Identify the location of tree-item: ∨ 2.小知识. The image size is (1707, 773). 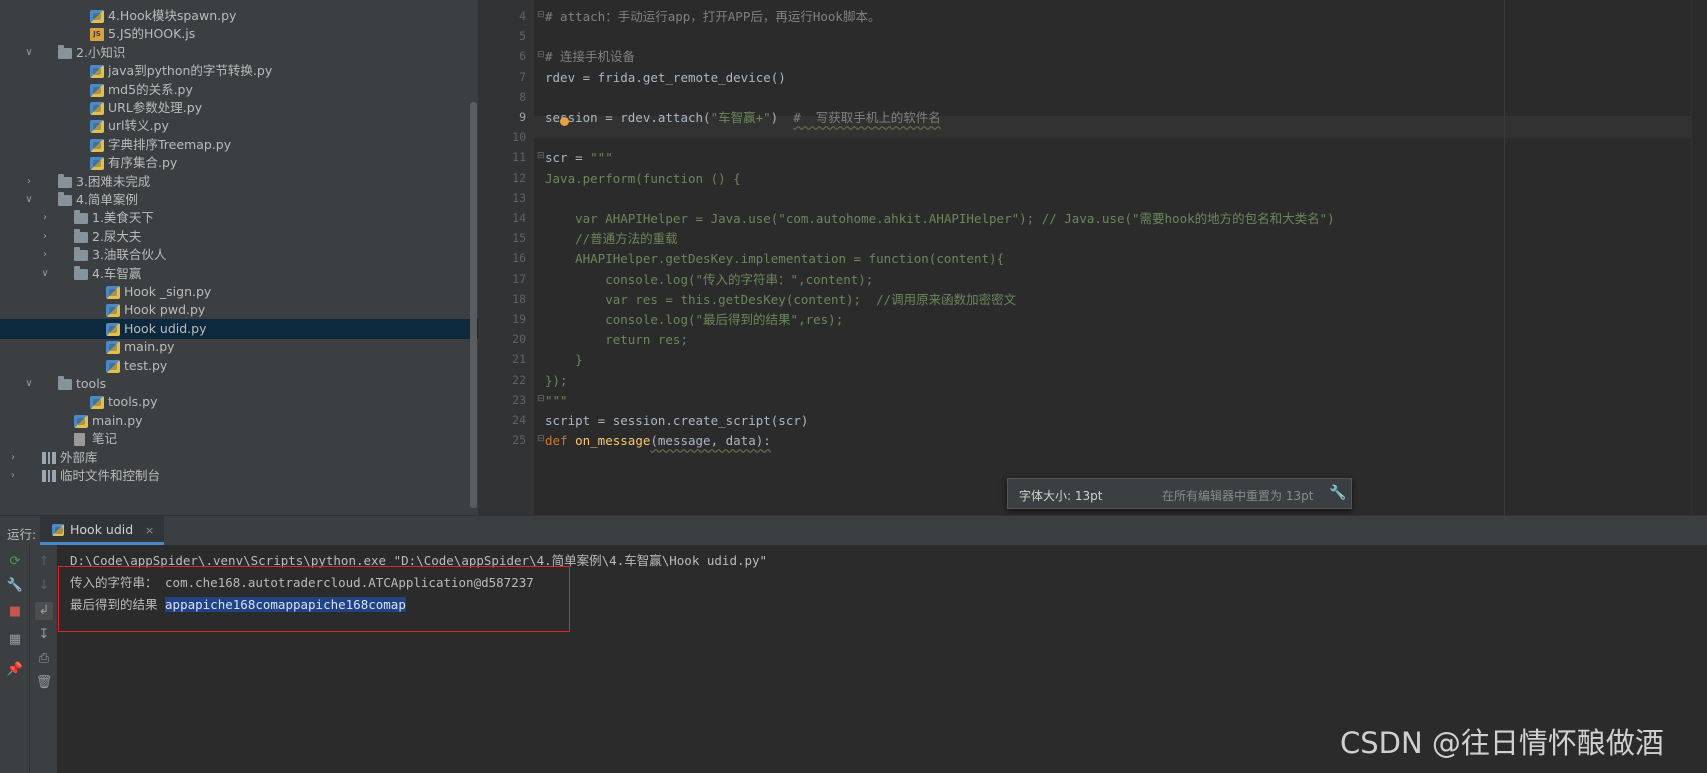
(239, 53).